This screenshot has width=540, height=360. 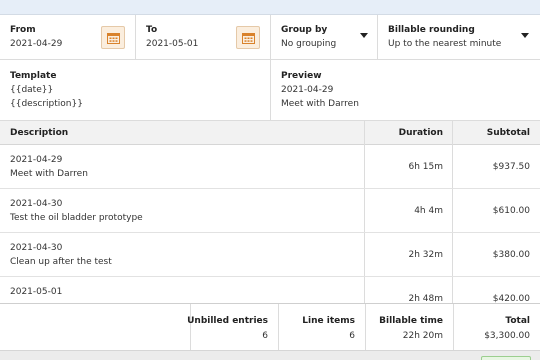 What do you see at coordinates (23, 30) in the screenshot?
I see `from-label: From` at bounding box center [23, 30].